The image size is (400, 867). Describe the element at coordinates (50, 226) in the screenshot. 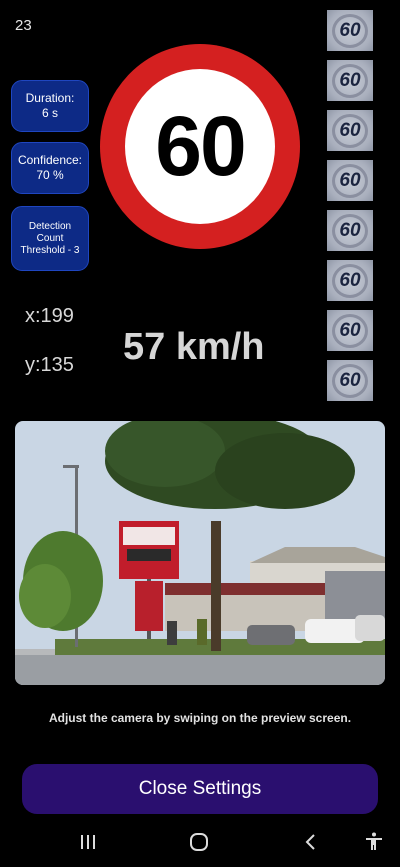

I see `threshold-line1: Detection` at that location.